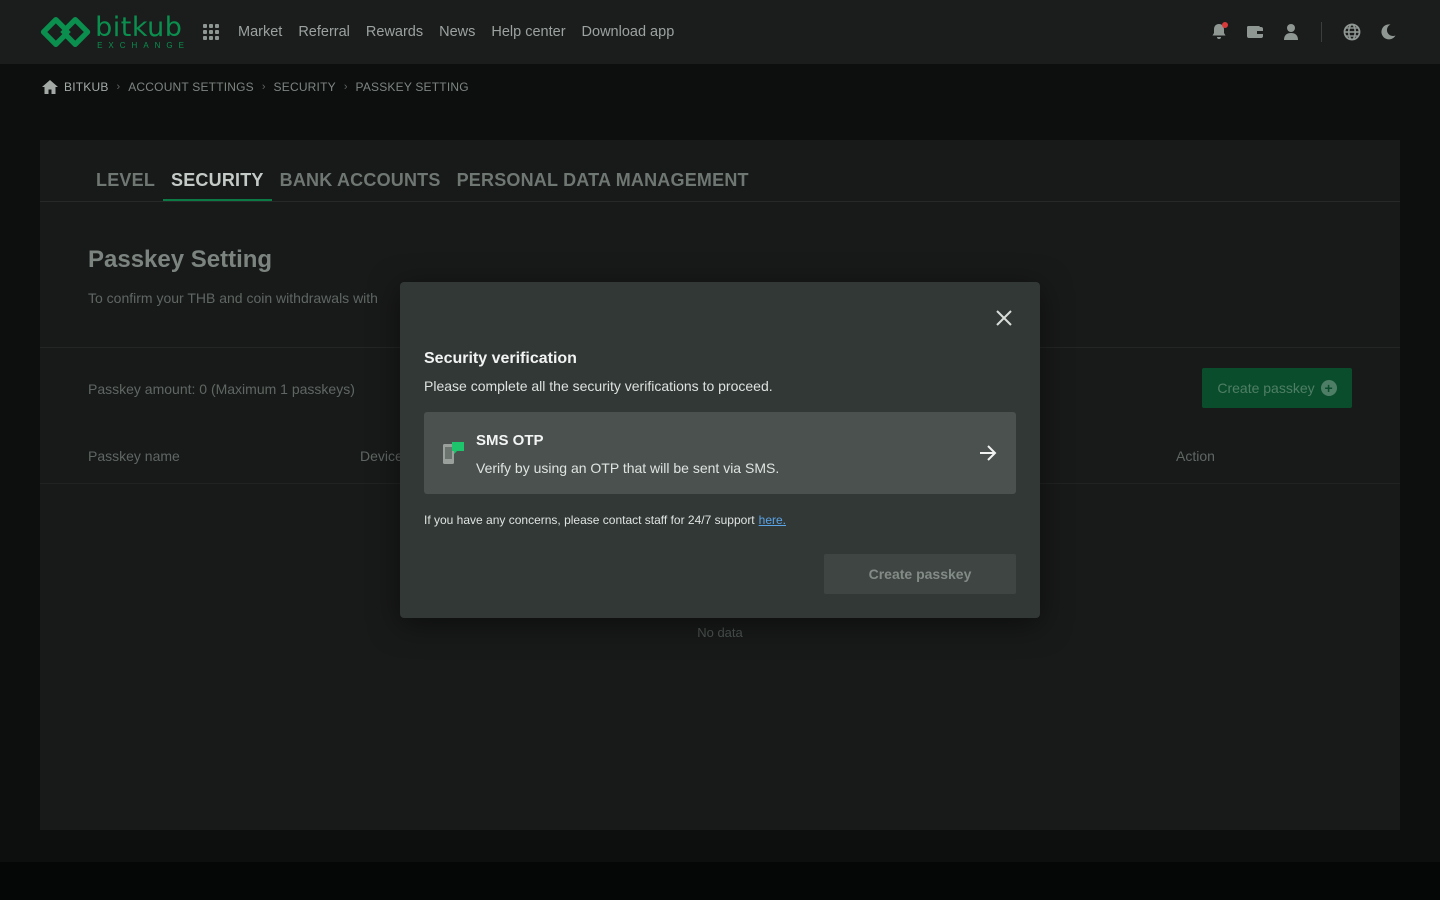  What do you see at coordinates (1328, 388) in the screenshot?
I see `plus-circle-icon: +` at bounding box center [1328, 388].